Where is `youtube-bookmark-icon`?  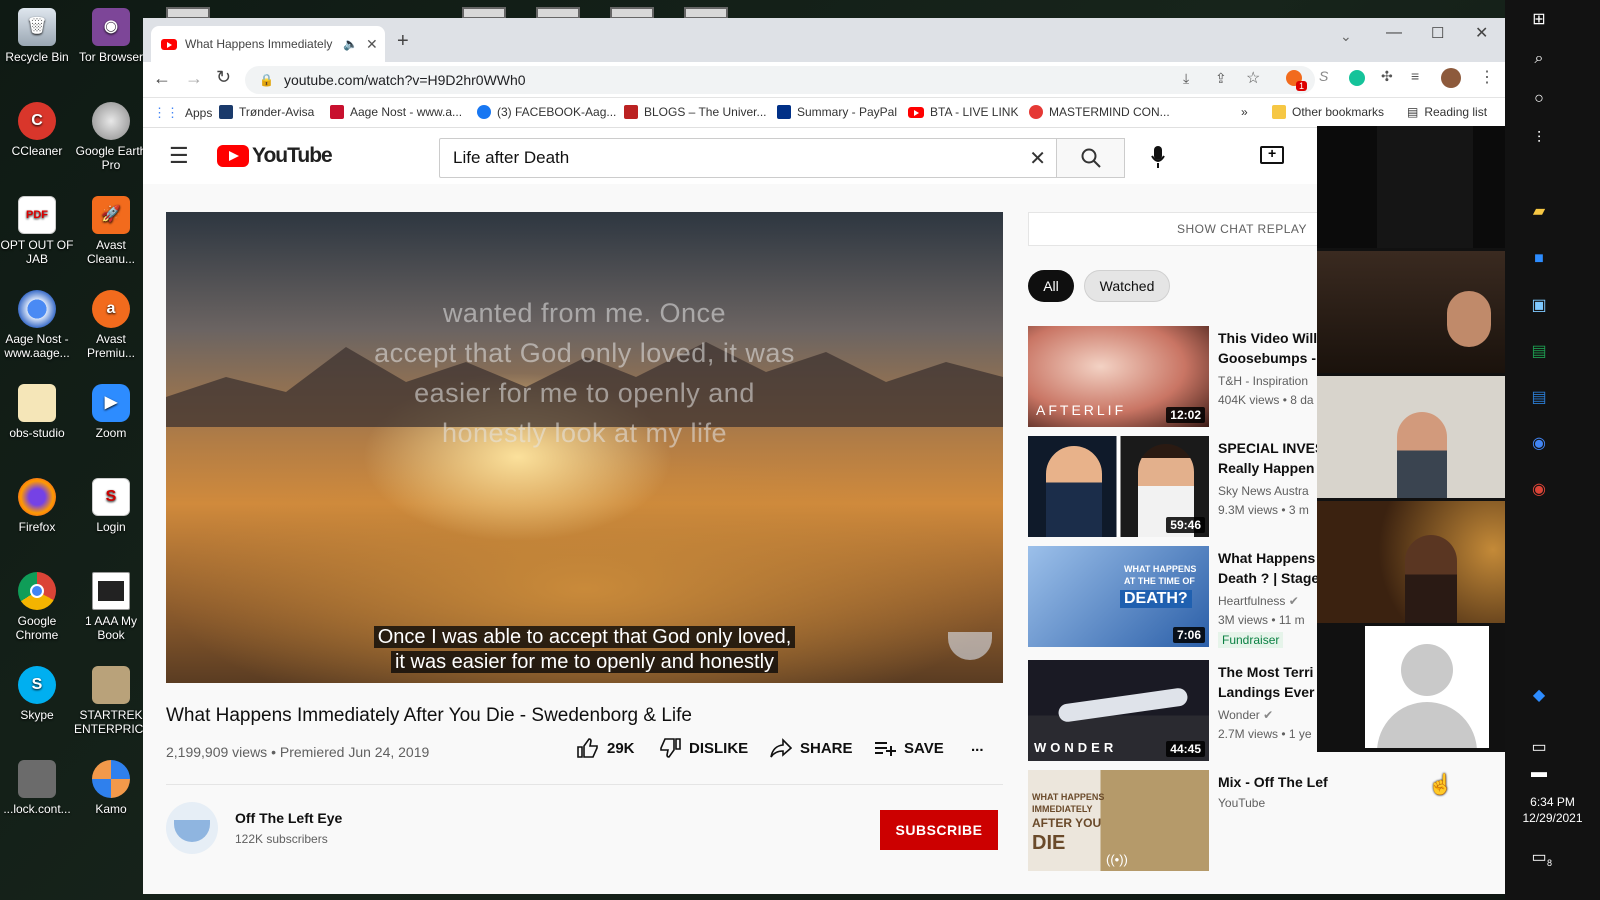
youtube-bookmark-icon is located at coordinates (916, 112).